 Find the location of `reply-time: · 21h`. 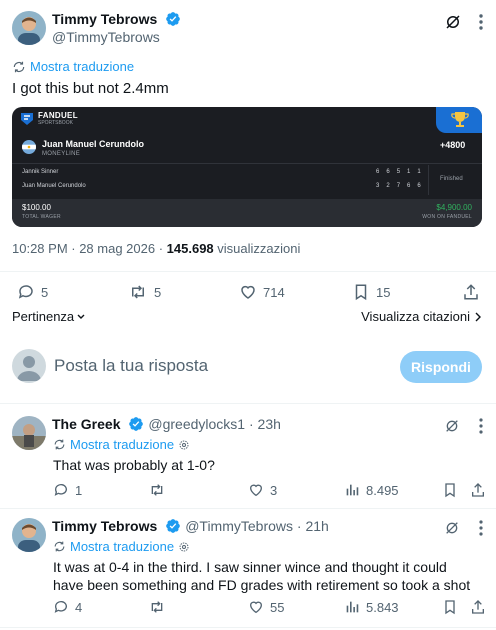

reply-time: · 21h is located at coordinates (311, 526).